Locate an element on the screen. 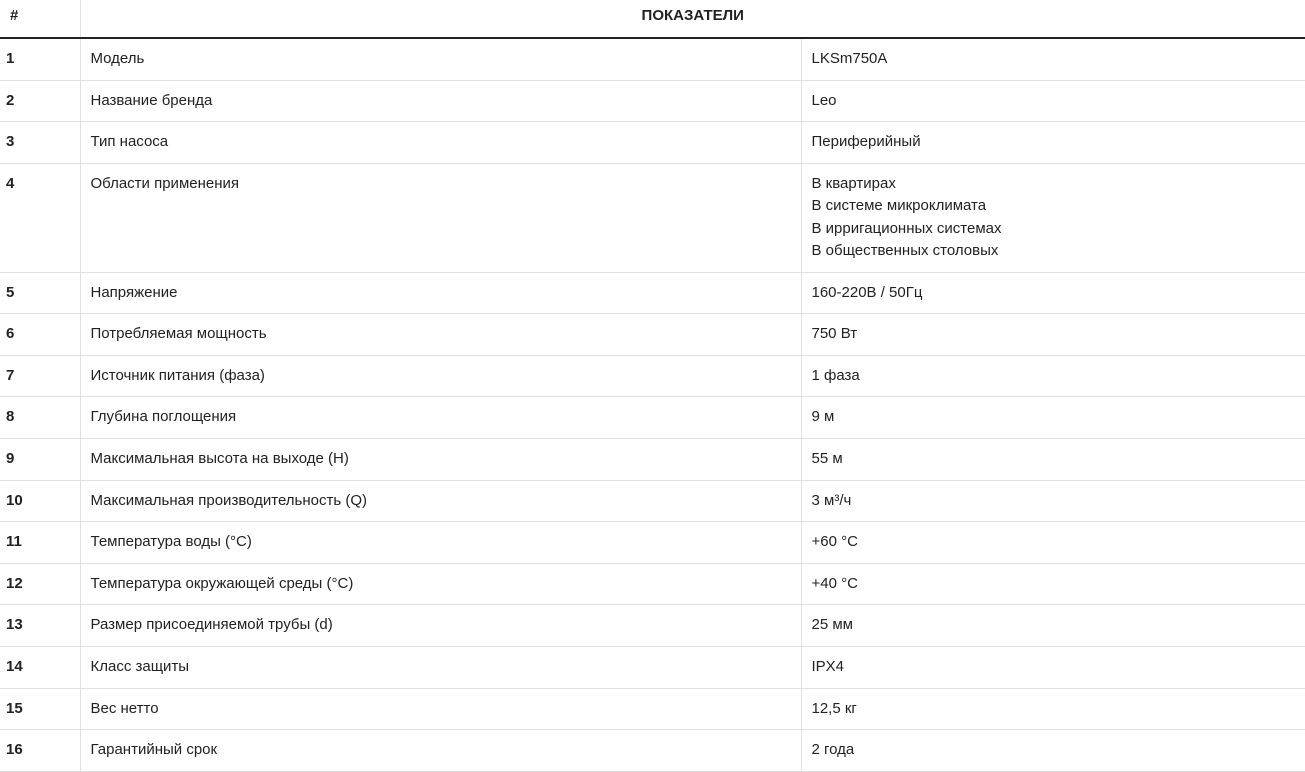 The image size is (1305, 772). header-row: # ПОКАЗАТЕЛИ is located at coordinates (652, 19).